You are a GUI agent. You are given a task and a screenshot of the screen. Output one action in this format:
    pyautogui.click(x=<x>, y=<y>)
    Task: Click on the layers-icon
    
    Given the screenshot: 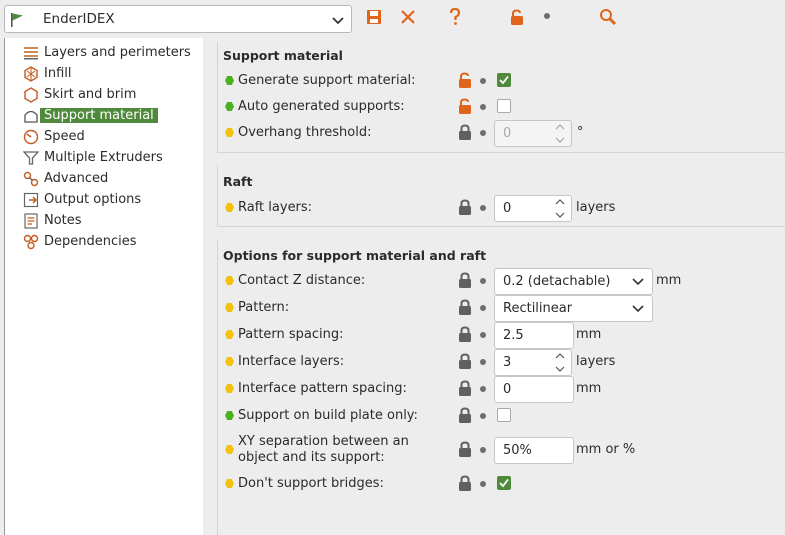 What is the action you would take?
    pyautogui.click(x=31, y=53)
    